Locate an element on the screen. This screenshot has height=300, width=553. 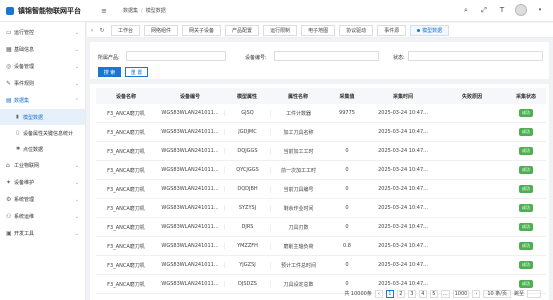
tab-gateway-subdevice: 网关子设备 is located at coordinates (202, 30).